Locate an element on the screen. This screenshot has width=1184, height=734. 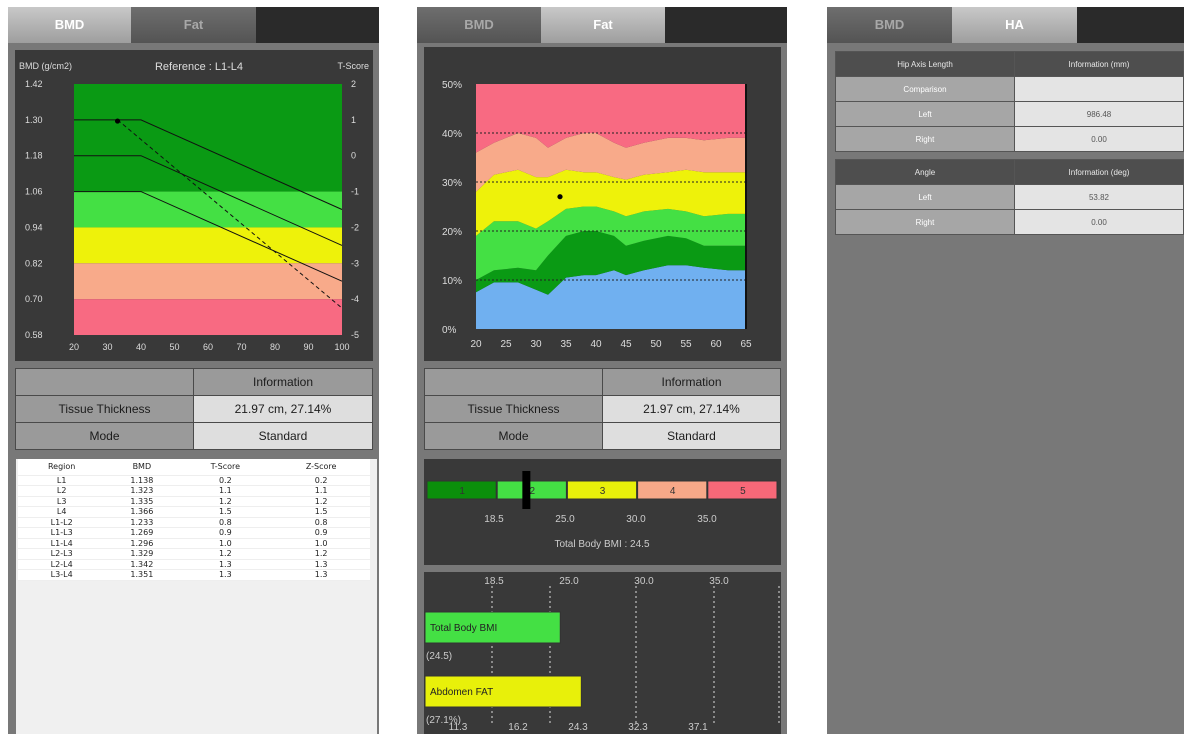
region-cell: L3 is located at coordinates (62, 501).